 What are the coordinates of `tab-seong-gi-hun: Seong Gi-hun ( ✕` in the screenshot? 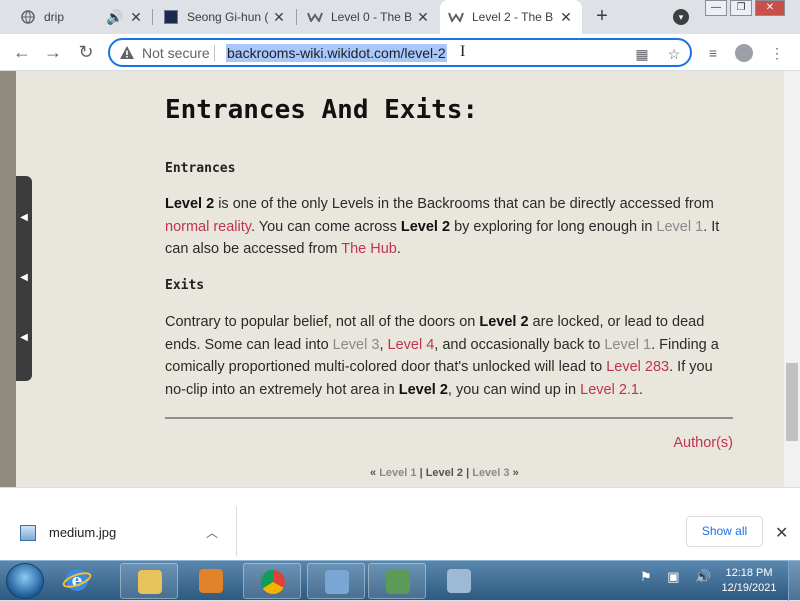 It's located at (225, 17).